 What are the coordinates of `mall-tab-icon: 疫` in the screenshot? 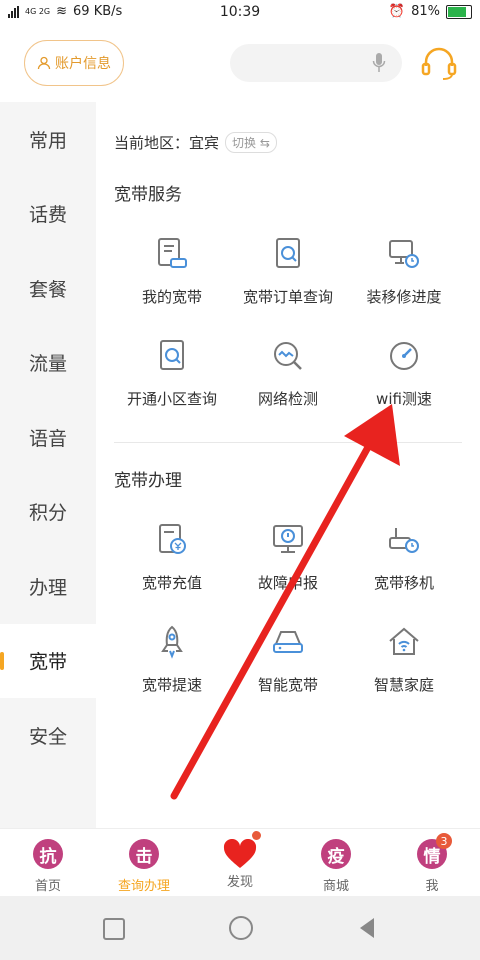 It's located at (336, 854).